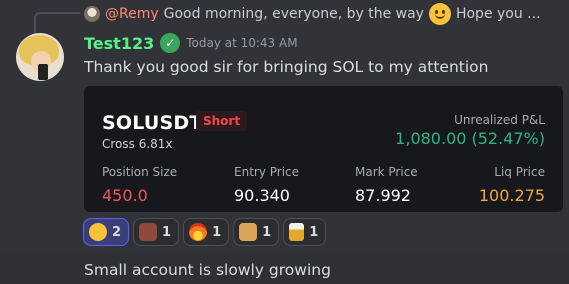  Describe the element at coordinates (125, 195) in the screenshot. I see `position-size-value: 450.0` at that location.